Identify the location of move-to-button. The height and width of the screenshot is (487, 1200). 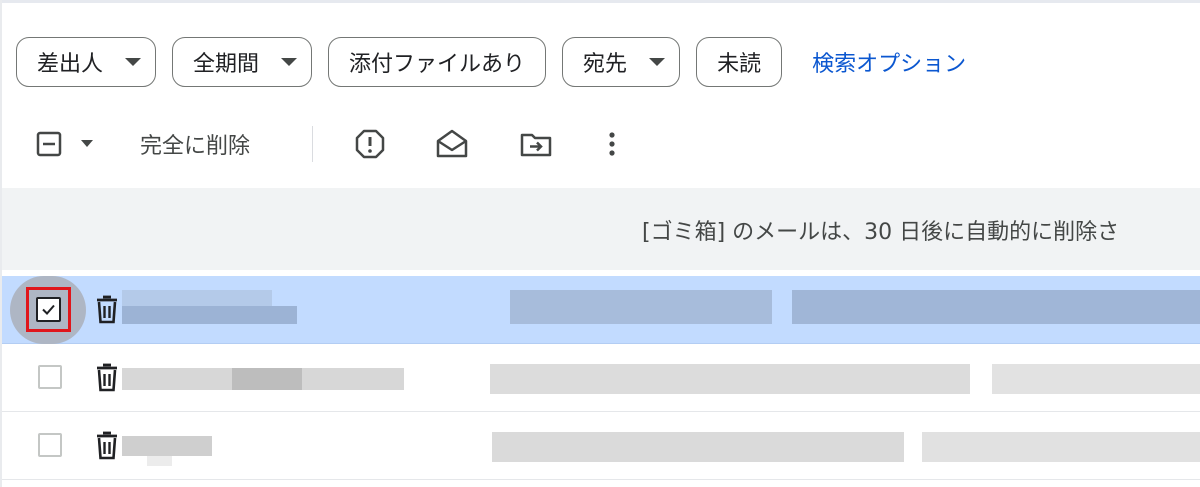
(536, 144).